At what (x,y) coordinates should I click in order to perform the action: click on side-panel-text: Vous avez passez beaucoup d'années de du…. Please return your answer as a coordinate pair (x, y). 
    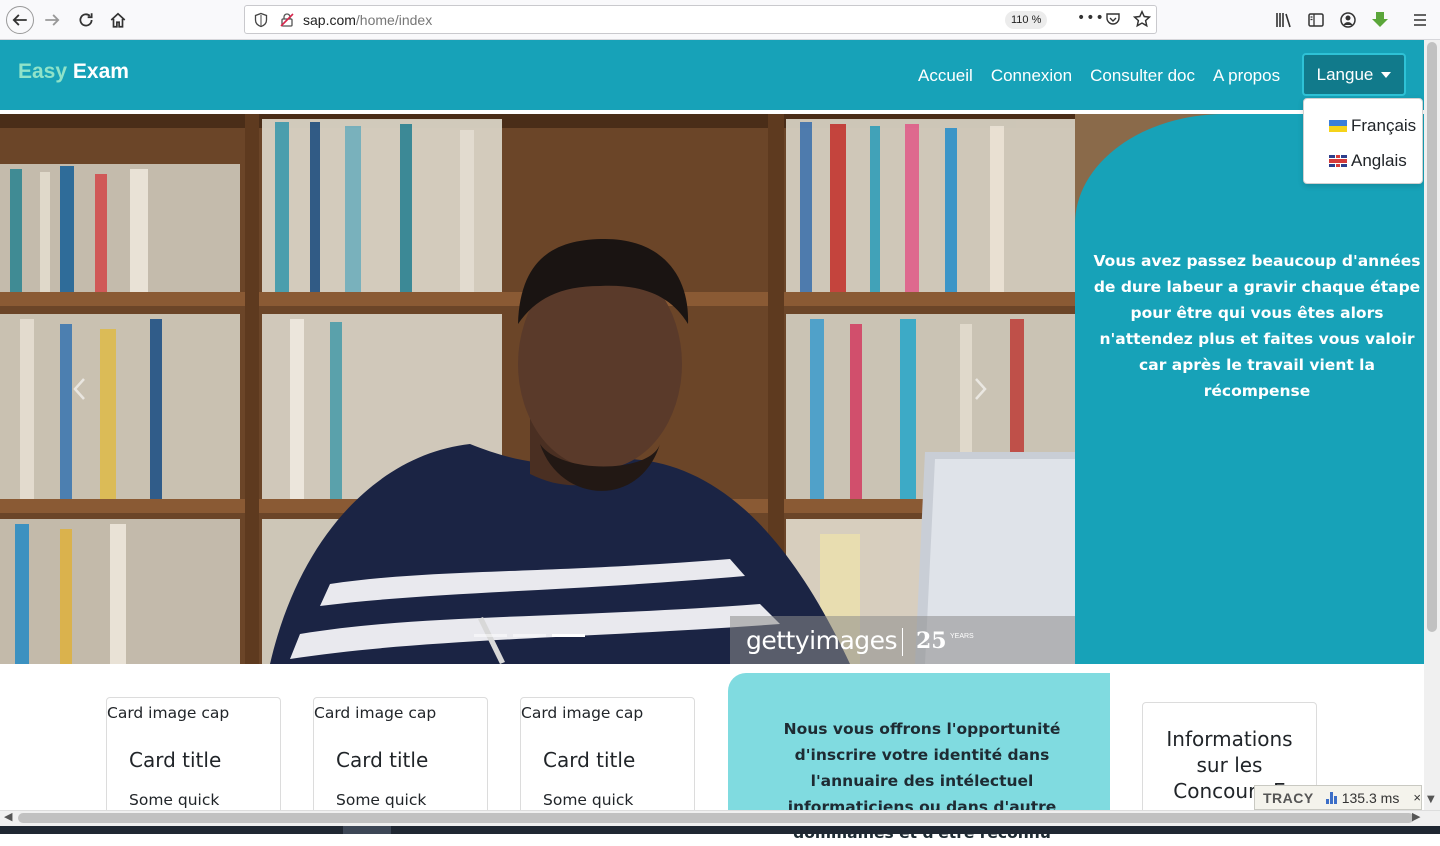
    Looking at the image, I should click on (1257, 326).